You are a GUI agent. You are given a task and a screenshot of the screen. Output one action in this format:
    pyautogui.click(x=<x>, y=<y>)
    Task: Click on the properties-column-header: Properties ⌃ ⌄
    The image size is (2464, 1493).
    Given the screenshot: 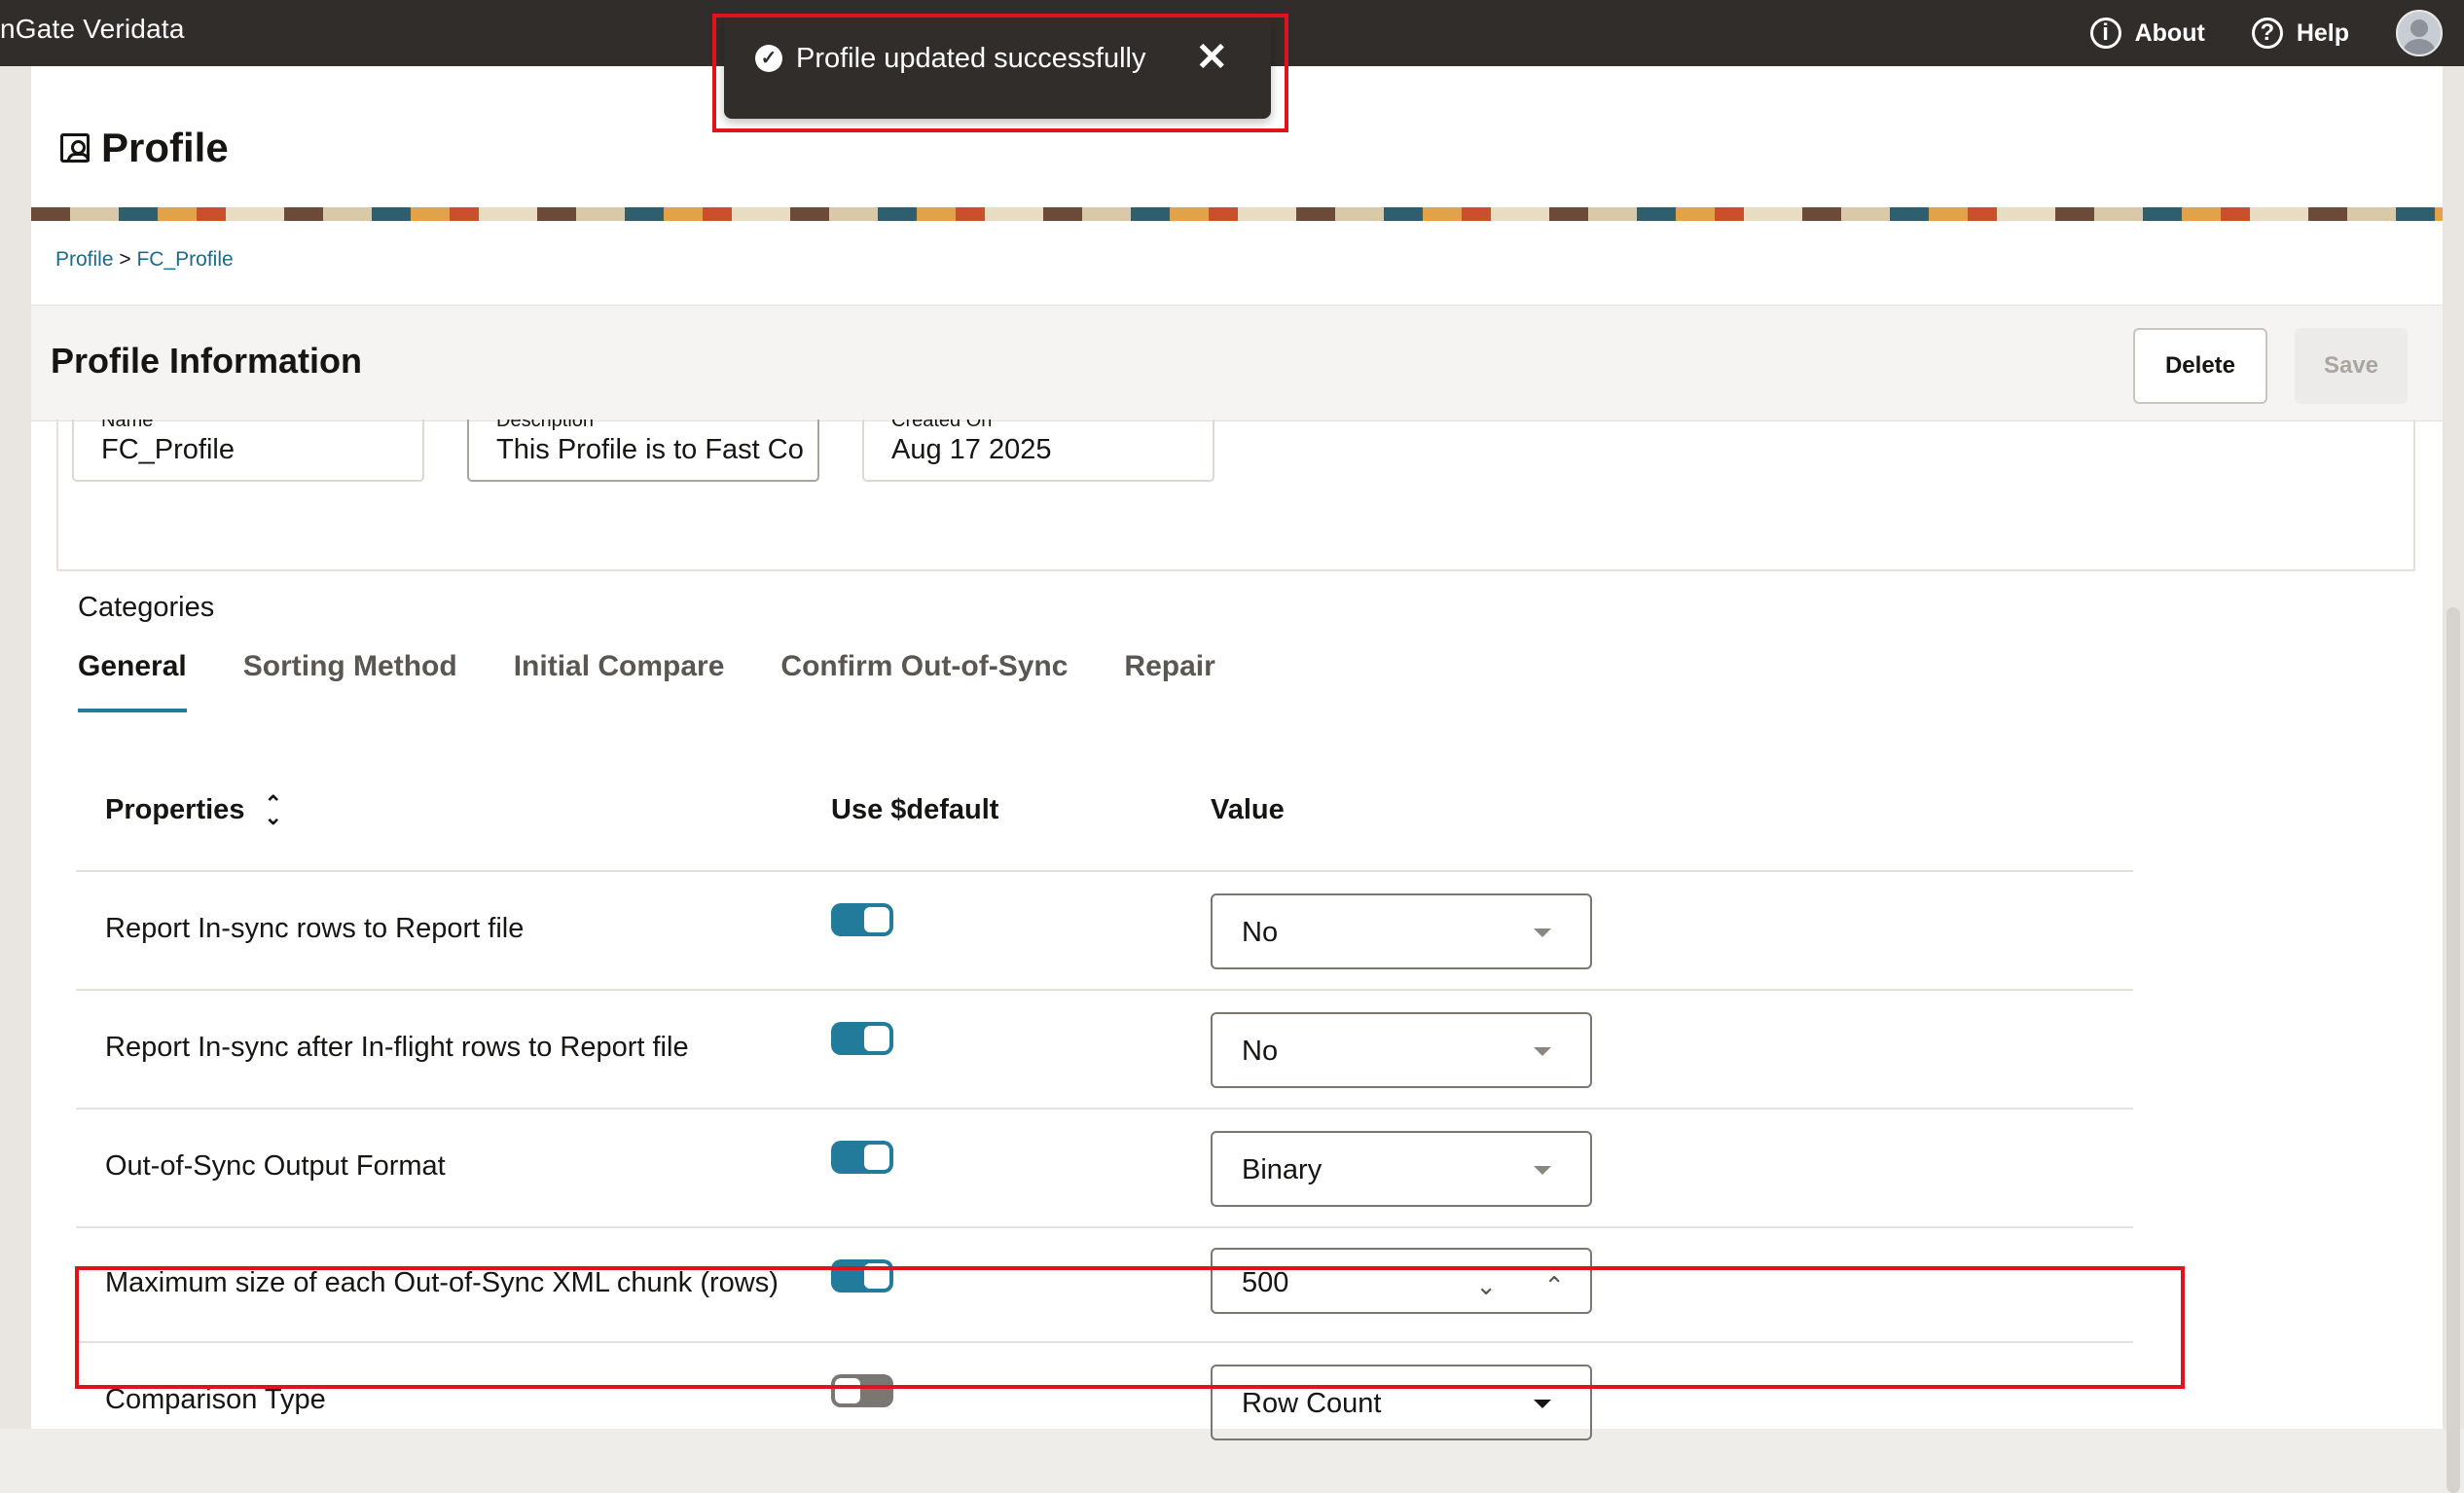 What is the action you would take?
    pyautogui.click(x=193, y=809)
    